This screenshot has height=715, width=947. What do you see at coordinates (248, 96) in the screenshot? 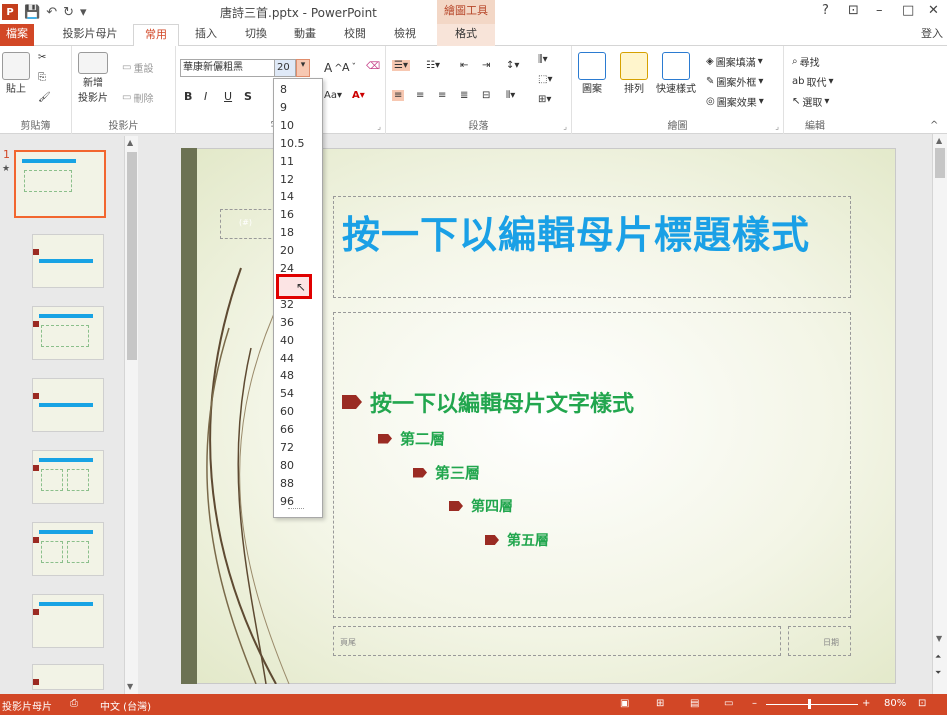
I see `shadow-button: S` at bounding box center [248, 96].